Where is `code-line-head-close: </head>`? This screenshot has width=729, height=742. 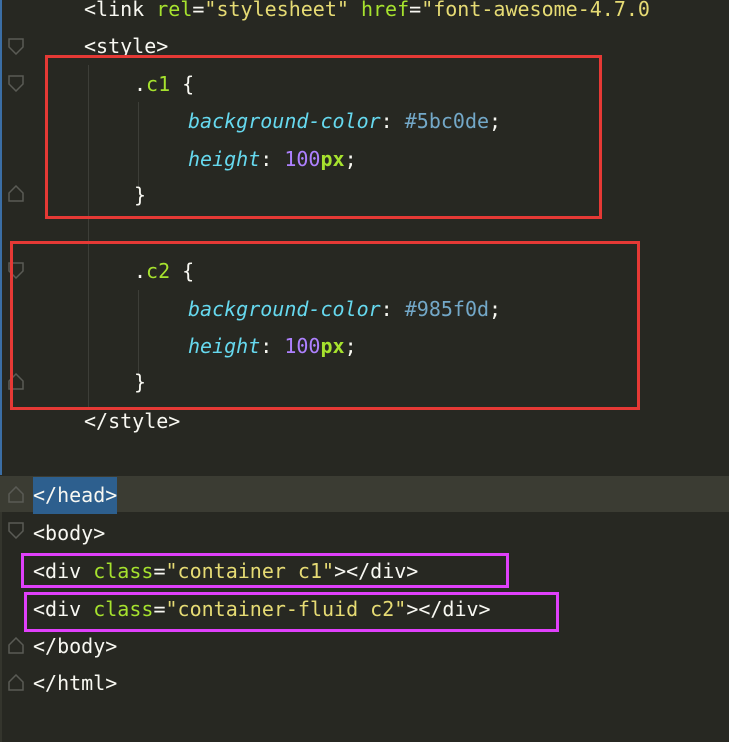
code-line-head-close: </head> is located at coordinates (364, 495).